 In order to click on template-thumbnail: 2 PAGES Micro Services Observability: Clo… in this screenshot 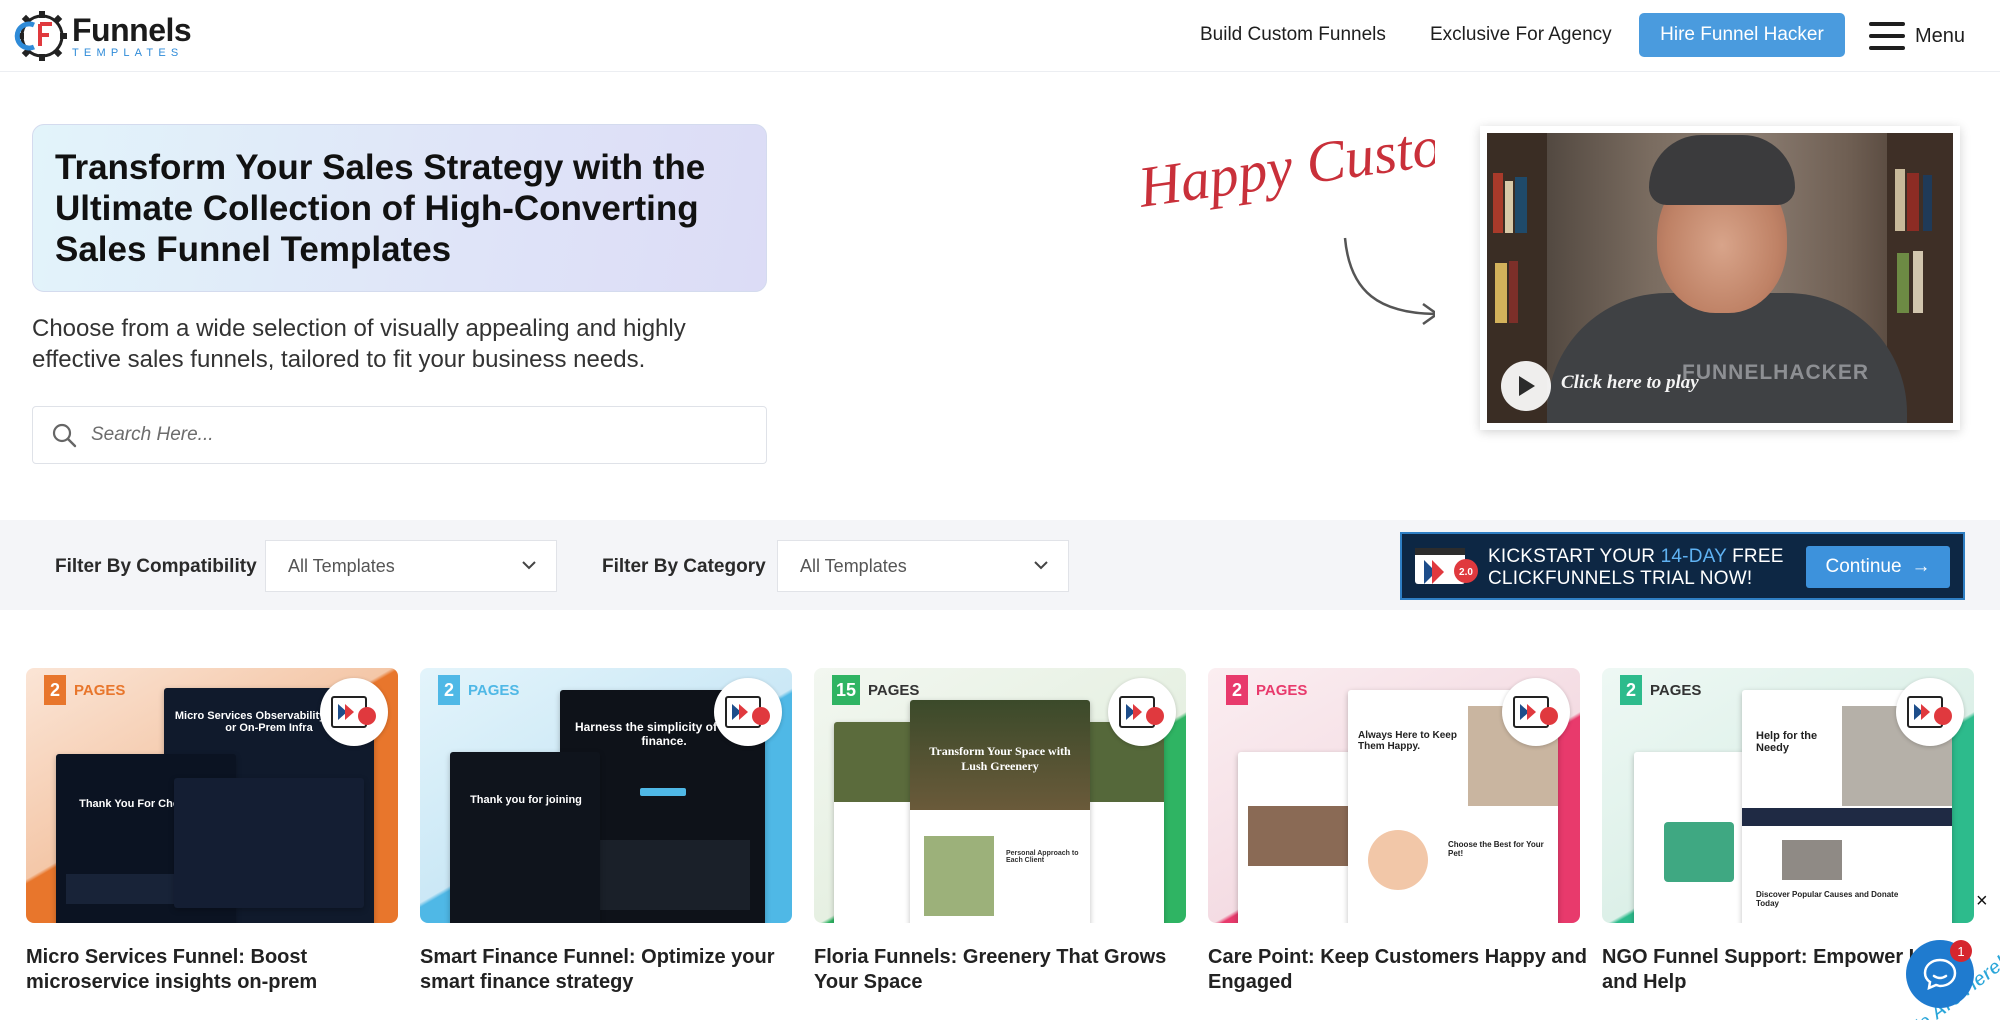, I will do `click(212, 795)`.